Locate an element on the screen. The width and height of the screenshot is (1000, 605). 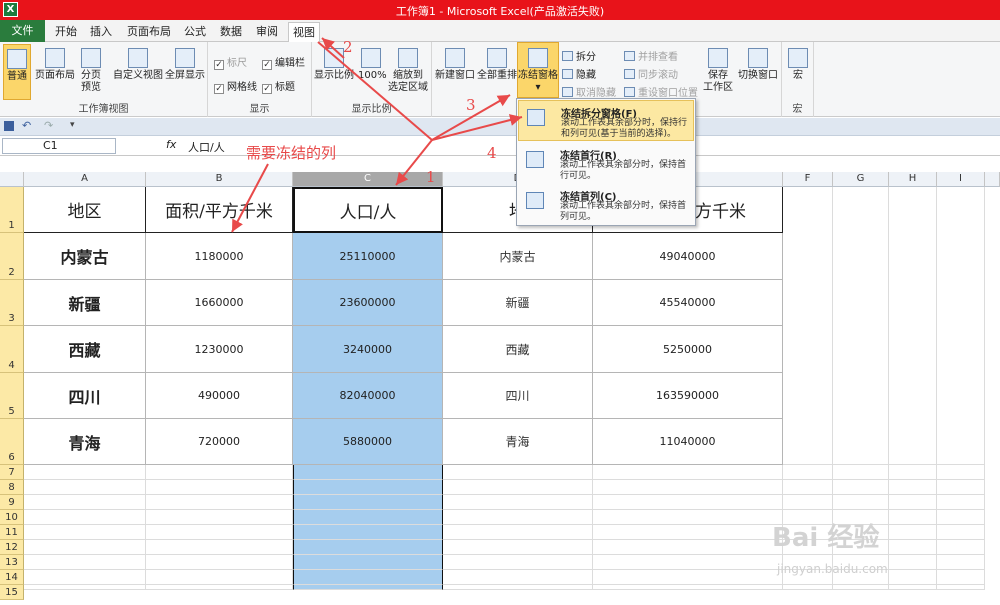
annotation-number-1: 1 is located at coordinates (431, 177).